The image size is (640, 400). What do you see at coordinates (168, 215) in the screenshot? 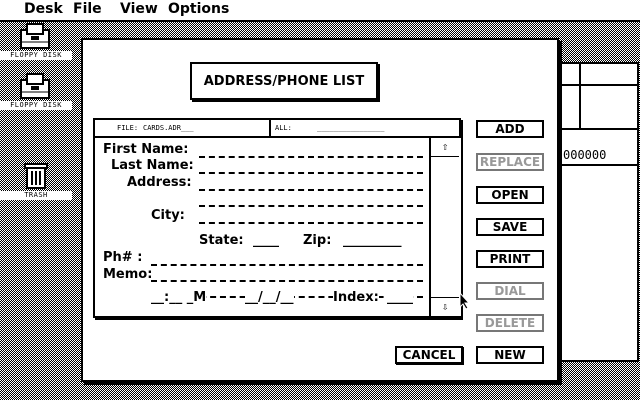
I see `city-label: City:` at bounding box center [168, 215].